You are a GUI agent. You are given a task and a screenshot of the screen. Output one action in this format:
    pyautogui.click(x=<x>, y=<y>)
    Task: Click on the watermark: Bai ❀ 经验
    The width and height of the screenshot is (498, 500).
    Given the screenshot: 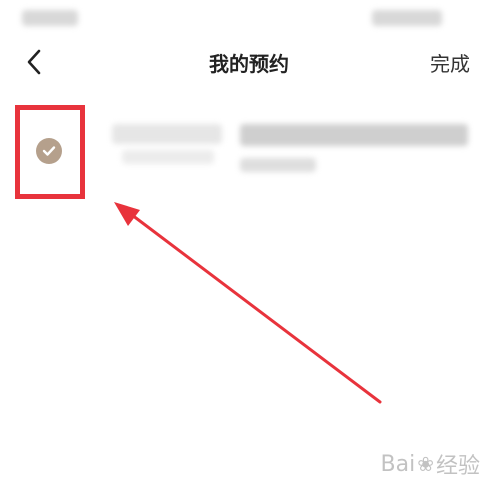 What is the action you would take?
    pyautogui.click(x=430, y=464)
    